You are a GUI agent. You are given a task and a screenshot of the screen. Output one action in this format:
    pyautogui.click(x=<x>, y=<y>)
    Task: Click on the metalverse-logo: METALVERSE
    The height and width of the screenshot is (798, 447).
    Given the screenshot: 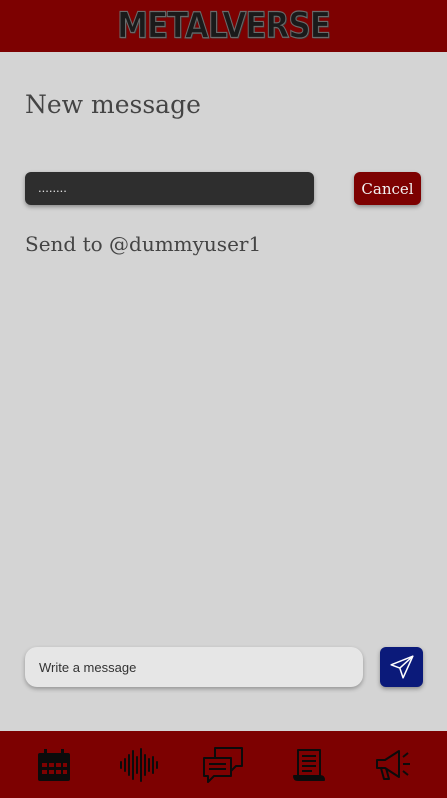 What is the action you would take?
    pyautogui.click(x=224, y=26)
    